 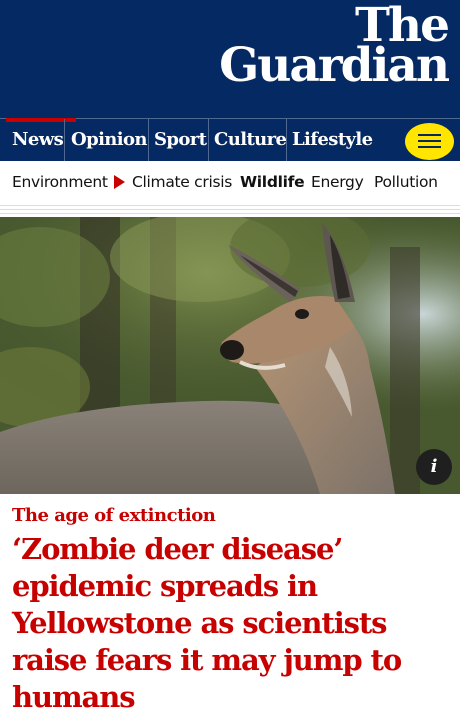 I want to click on subnav-climate-crisis: Climate crisis, so click(x=182, y=182).